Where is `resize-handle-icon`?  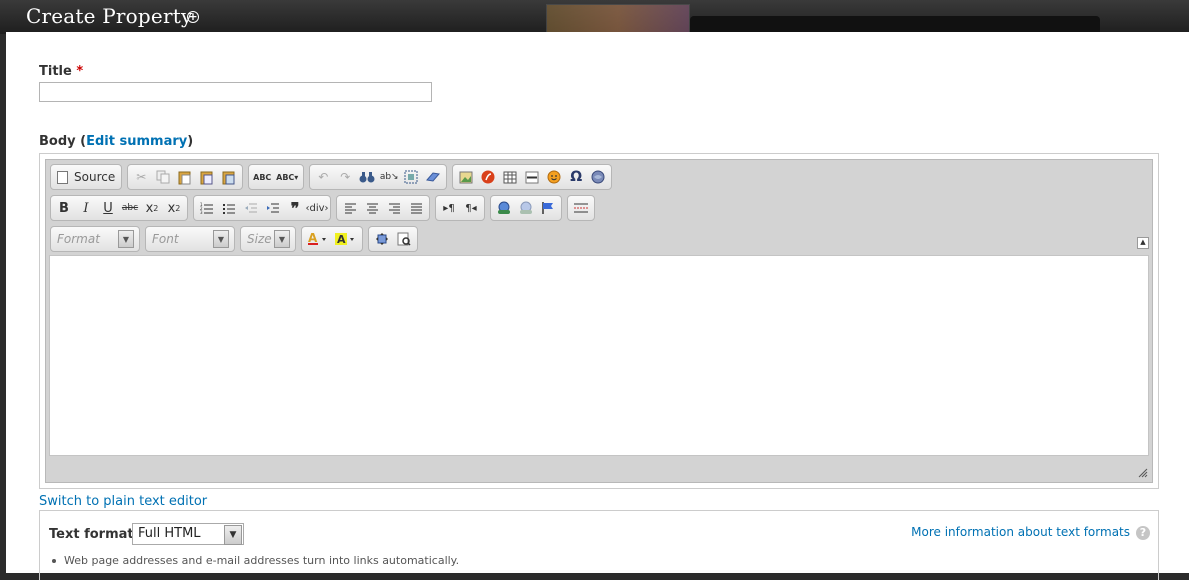 resize-handle-icon is located at coordinates (1143, 473).